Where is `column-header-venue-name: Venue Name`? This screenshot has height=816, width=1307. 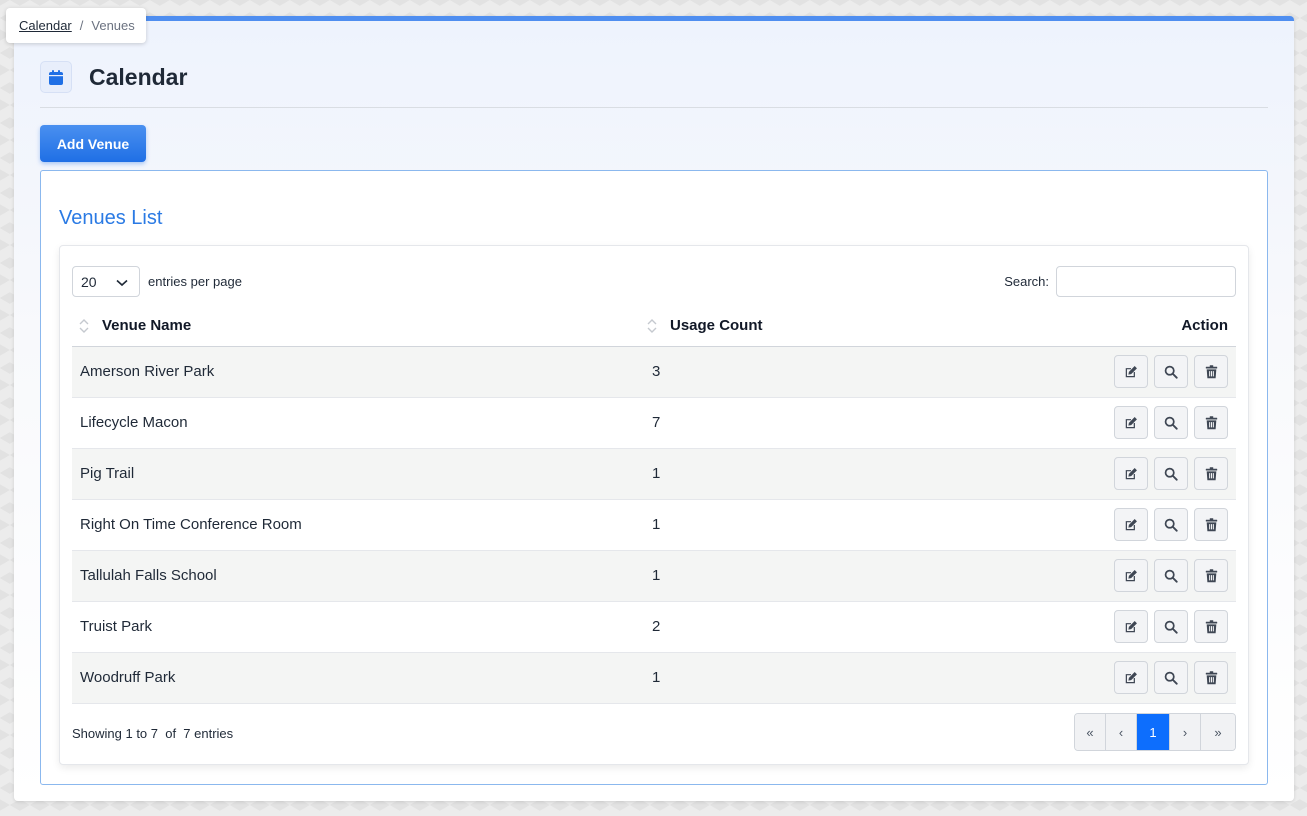
column-header-venue-name: Venue Name is located at coordinates (358, 326).